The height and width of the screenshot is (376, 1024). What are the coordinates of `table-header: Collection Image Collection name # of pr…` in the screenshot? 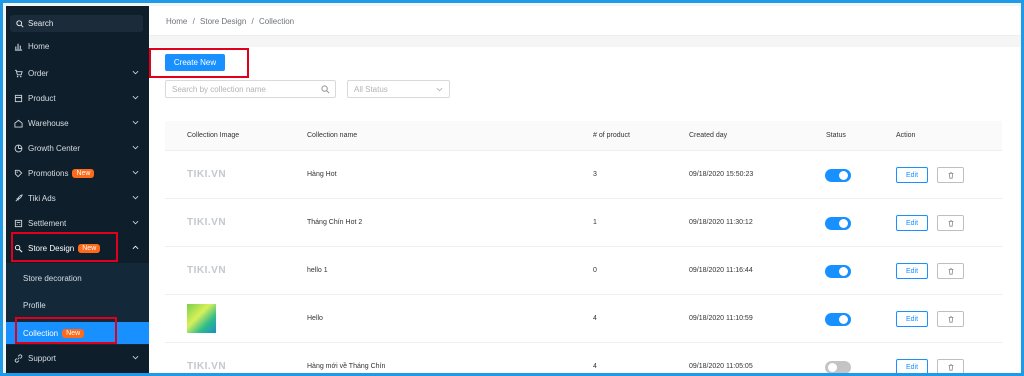 It's located at (583, 136).